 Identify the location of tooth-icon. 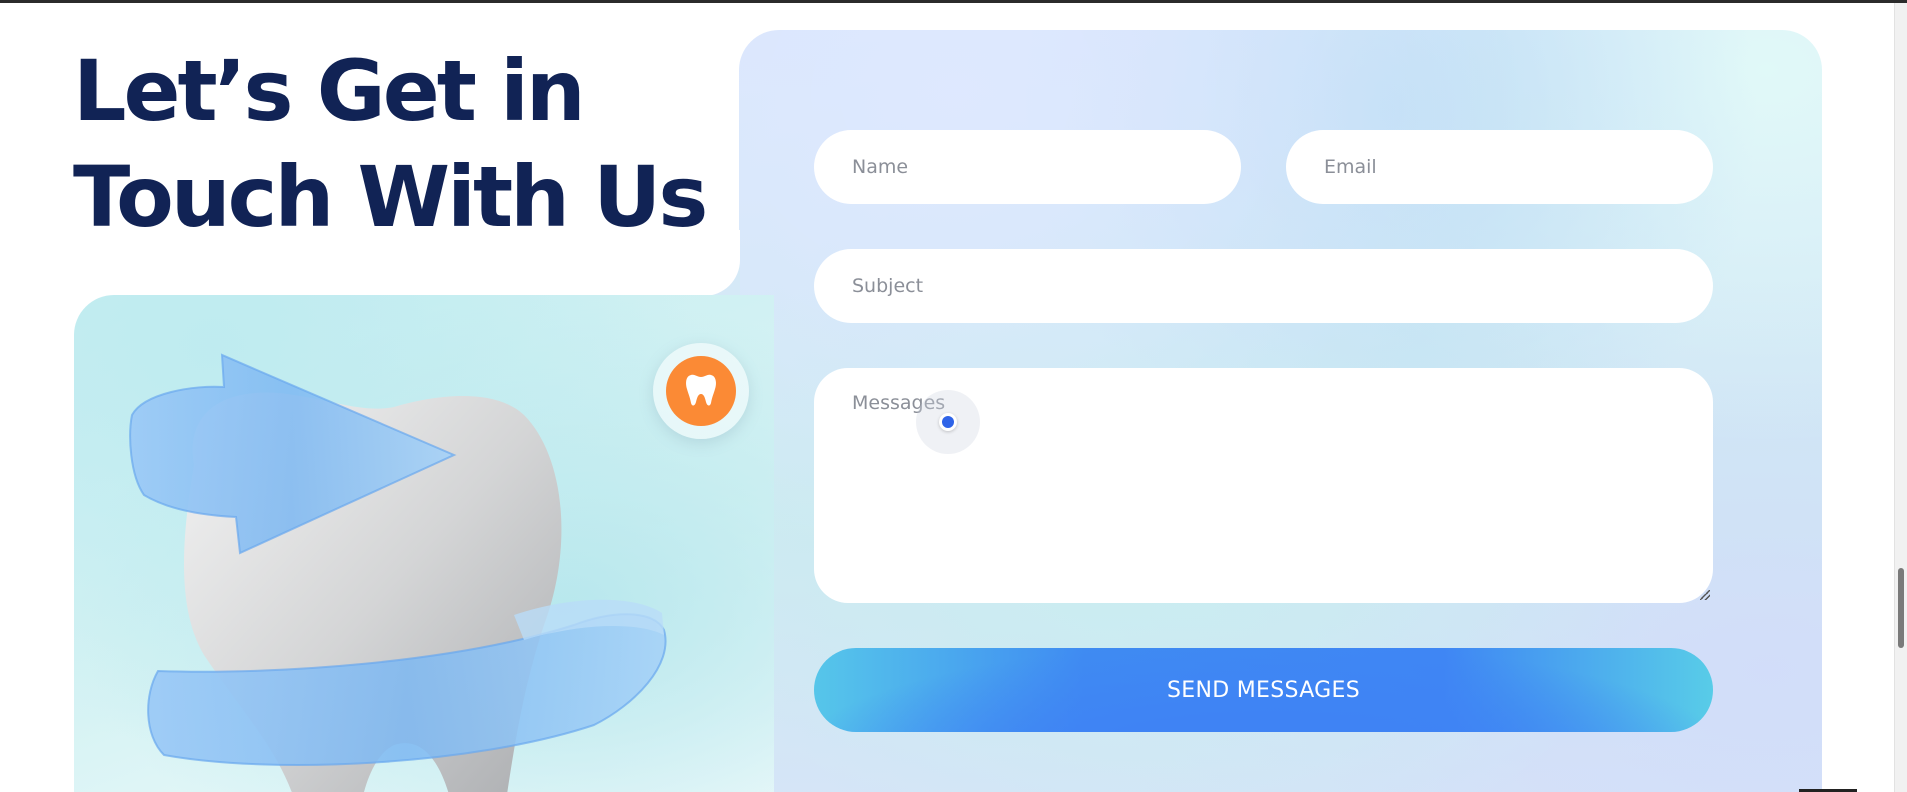
(701, 390).